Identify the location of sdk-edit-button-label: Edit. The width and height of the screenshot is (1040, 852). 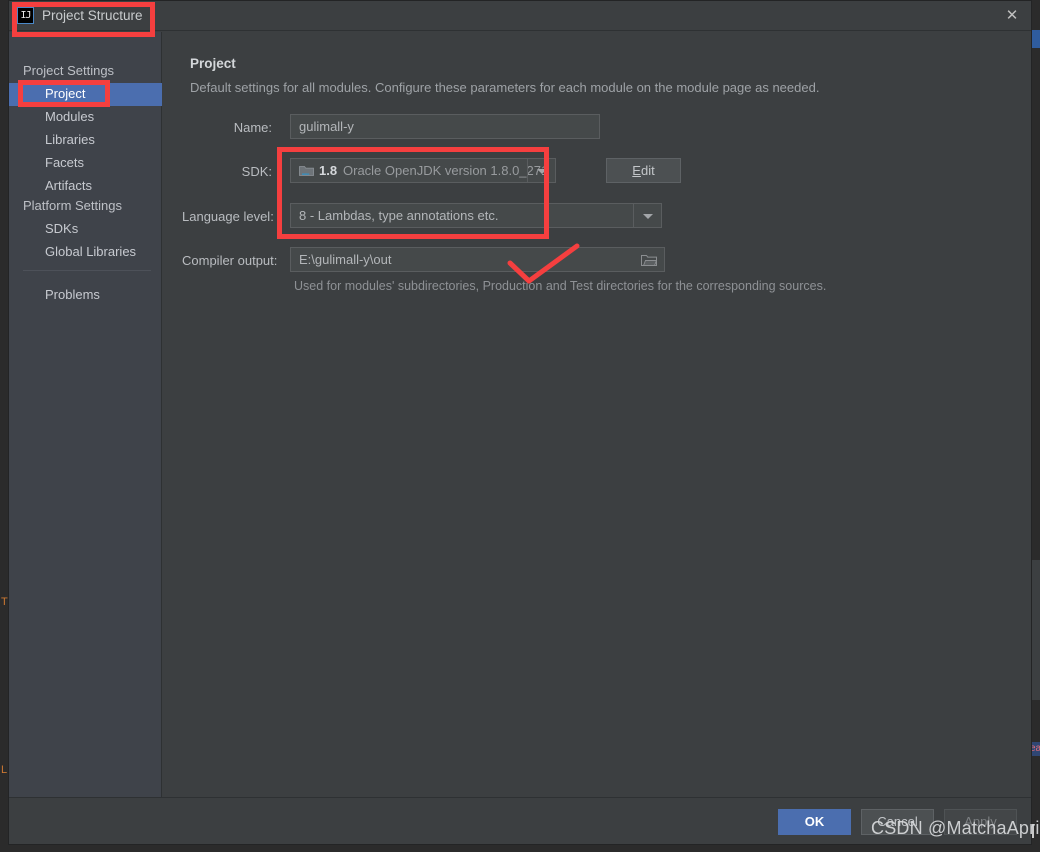
(643, 170).